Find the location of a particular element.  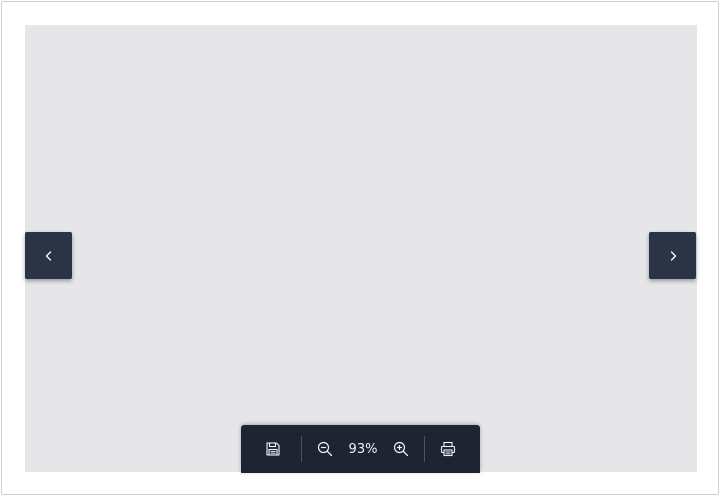

zoom-in-button is located at coordinates (400, 449).